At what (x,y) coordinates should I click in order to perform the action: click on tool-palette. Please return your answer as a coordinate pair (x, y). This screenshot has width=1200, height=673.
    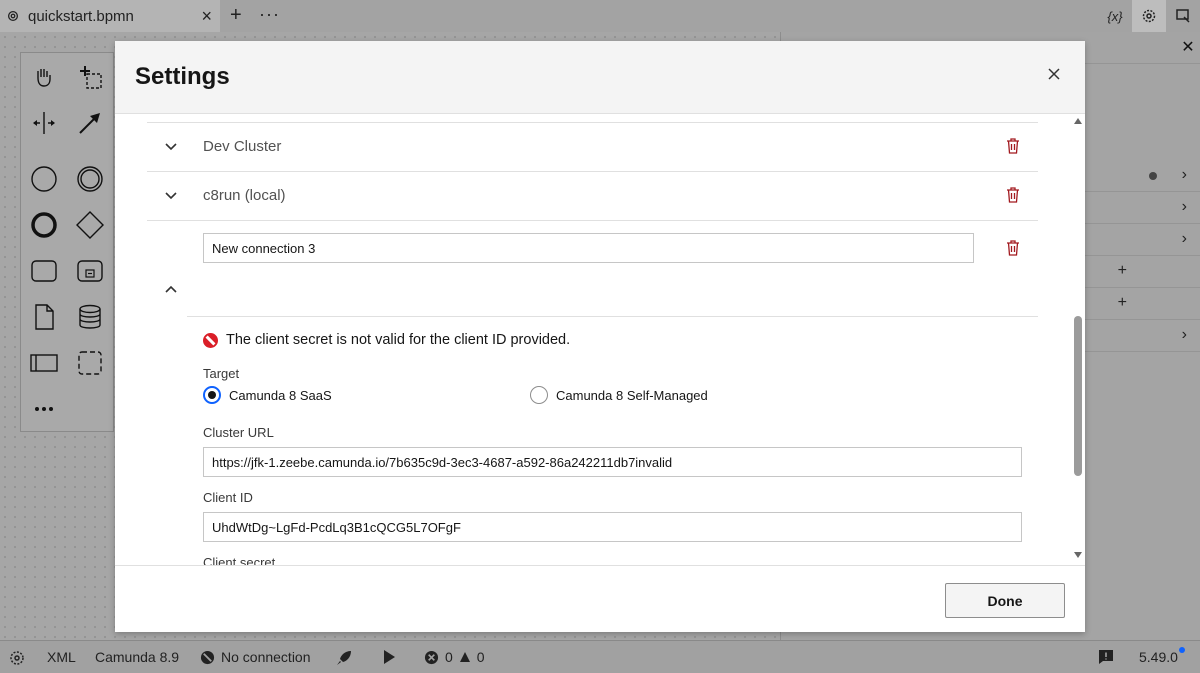
    Looking at the image, I should click on (67, 242).